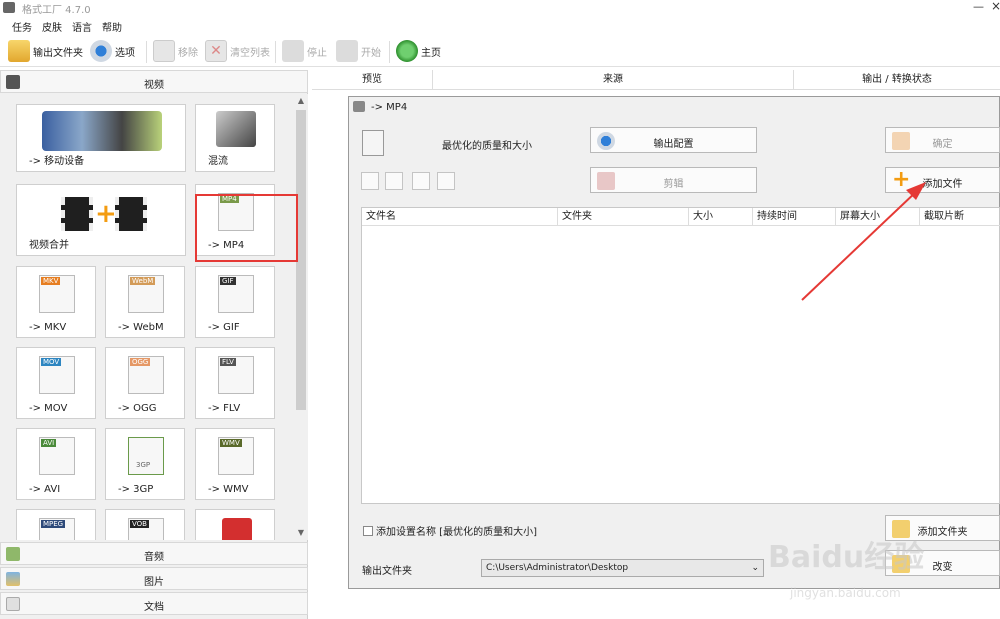  Describe the element at coordinates (101, 220) in the screenshot. I see `tile-video-merge: + 视频合并` at that location.